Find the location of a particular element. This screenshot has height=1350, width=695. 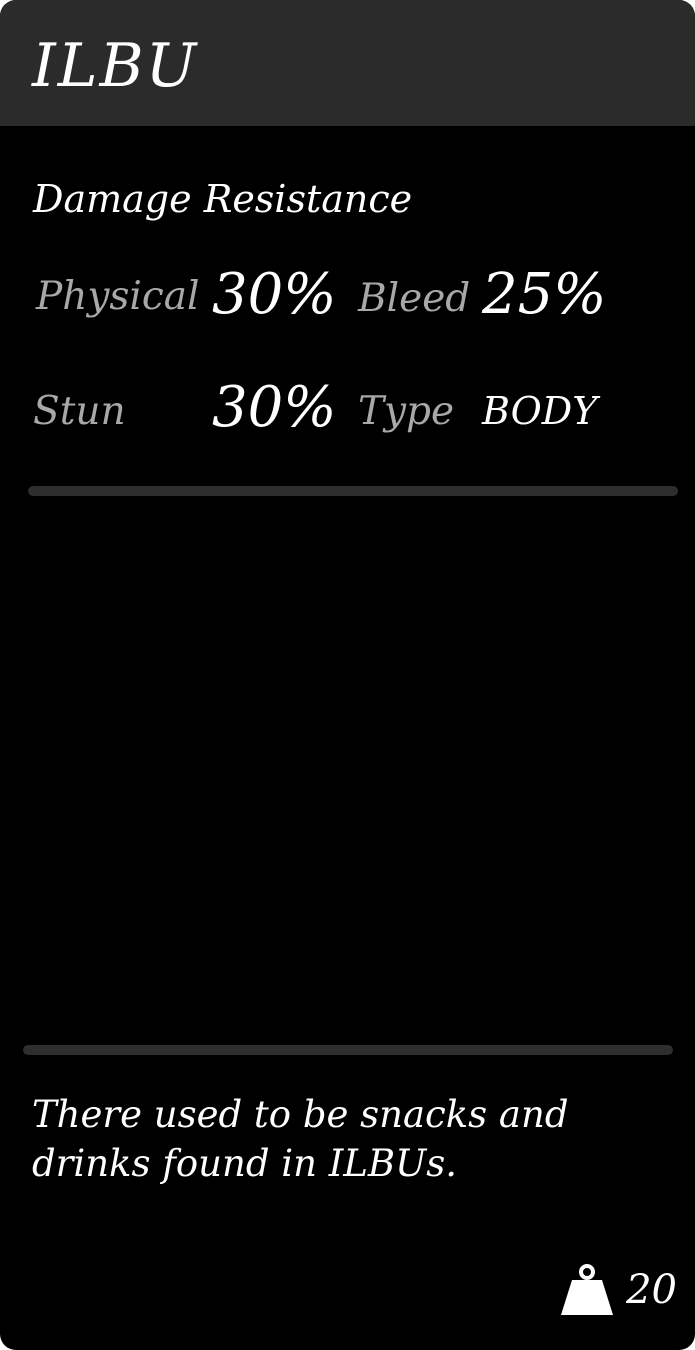

weight-icon is located at coordinates (587, 1289).